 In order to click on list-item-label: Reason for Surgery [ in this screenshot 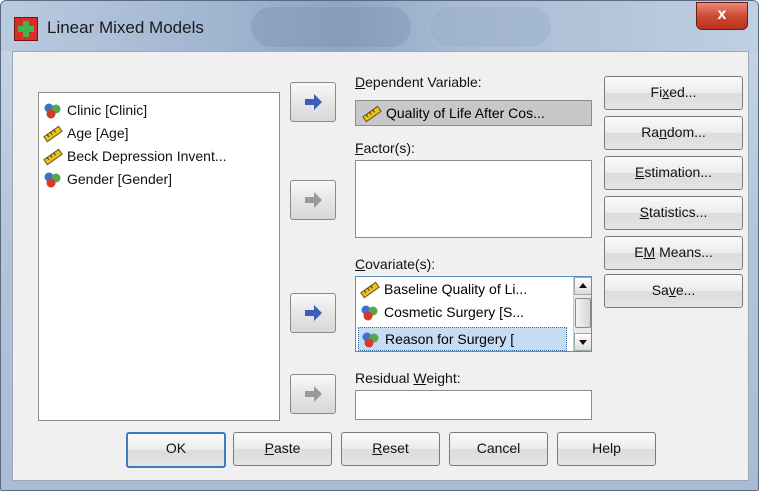, I will do `click(450, 339)`.